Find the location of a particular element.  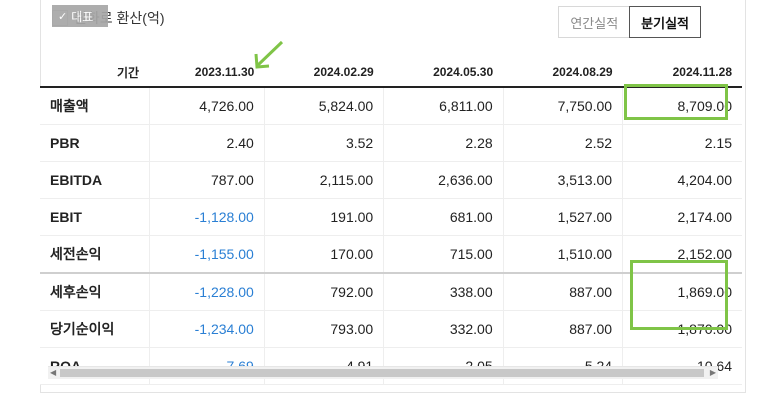

header-period: 2023.11.30 is located at coordinates (207, 73).